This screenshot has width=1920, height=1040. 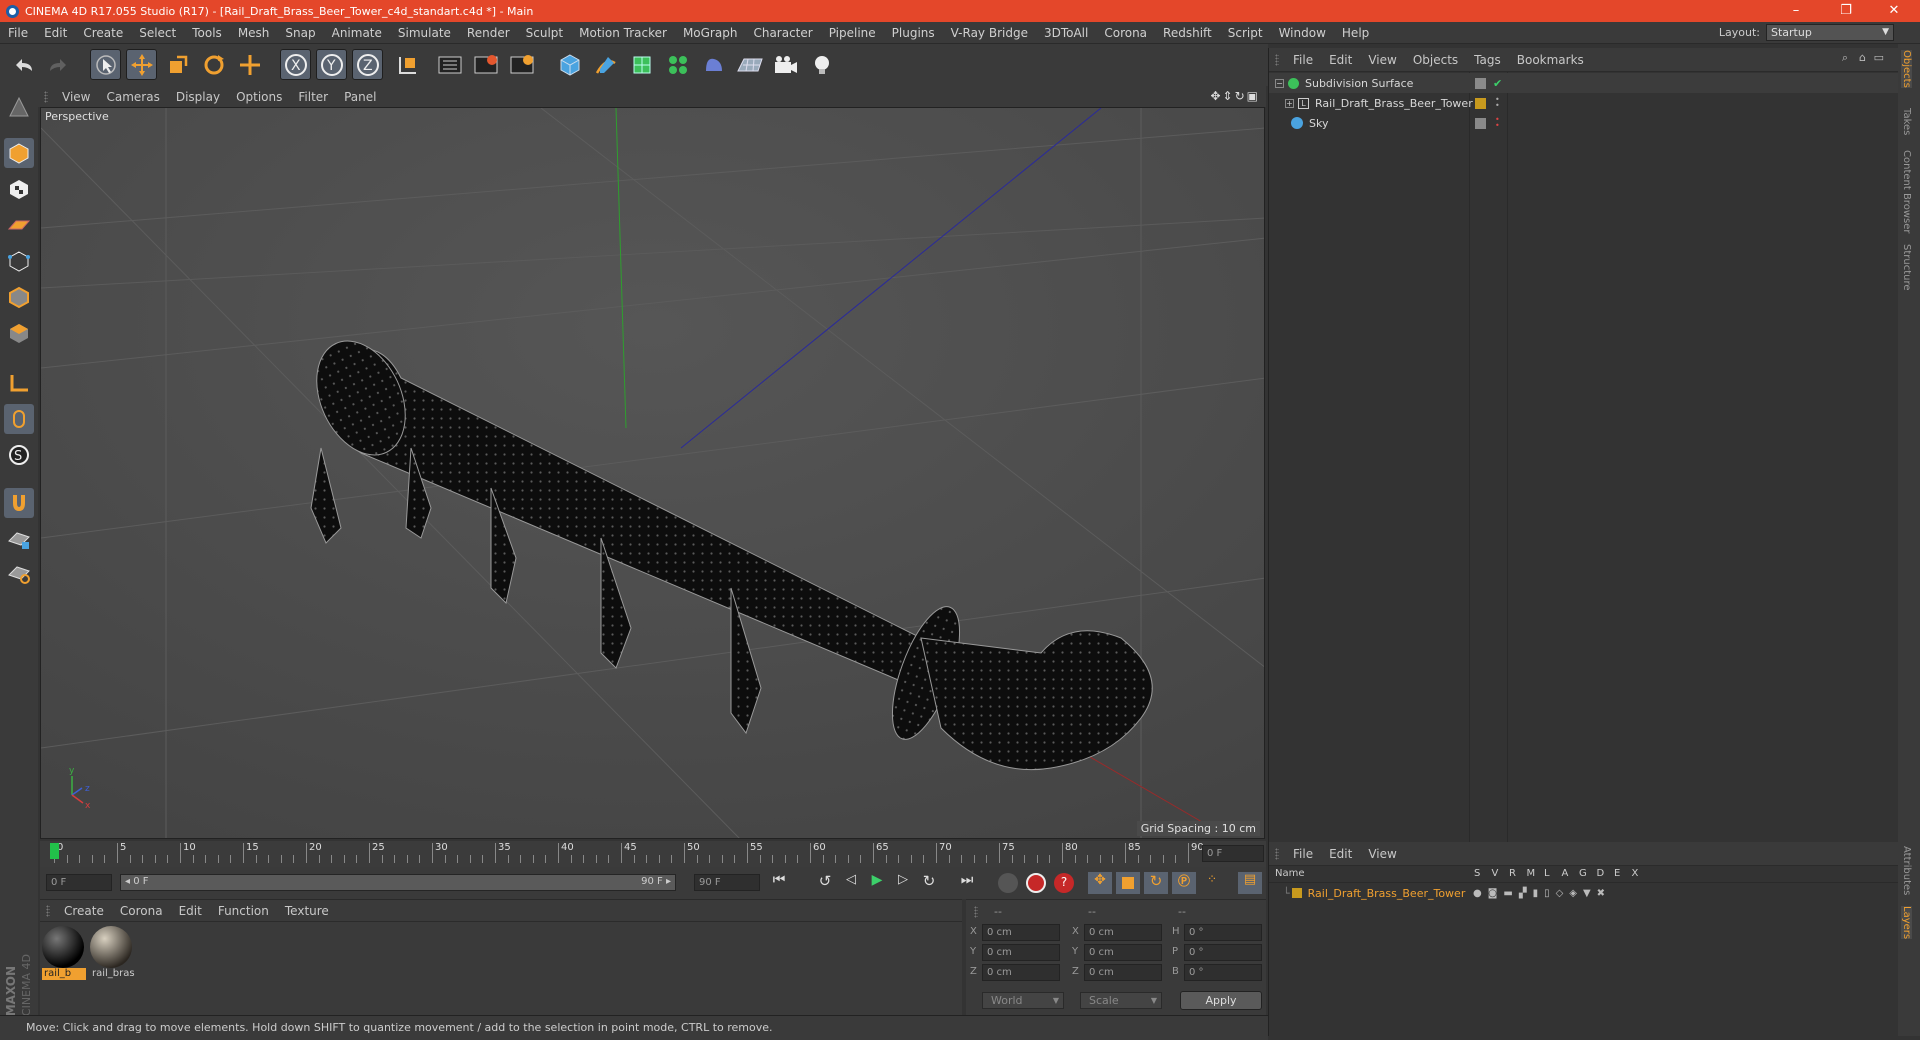 I want to click on viewport-menu-options: Options, so click(x=259, y=97).